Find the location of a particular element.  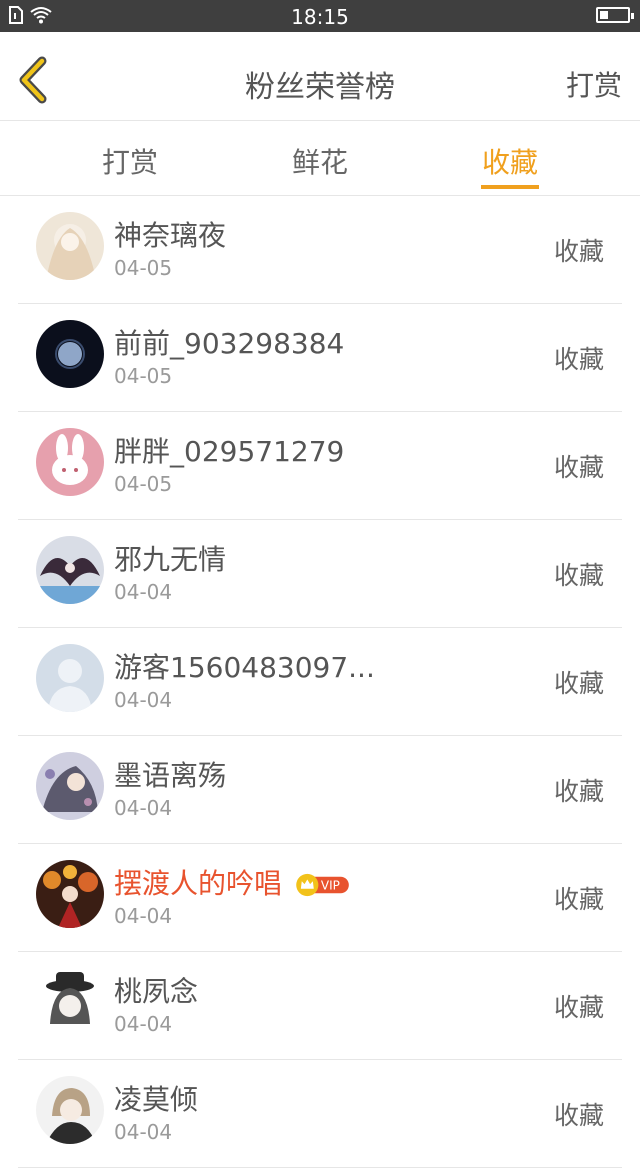

header-bar: 粉丝荣誉榜 打赏 is located at coordinates (320, 76).